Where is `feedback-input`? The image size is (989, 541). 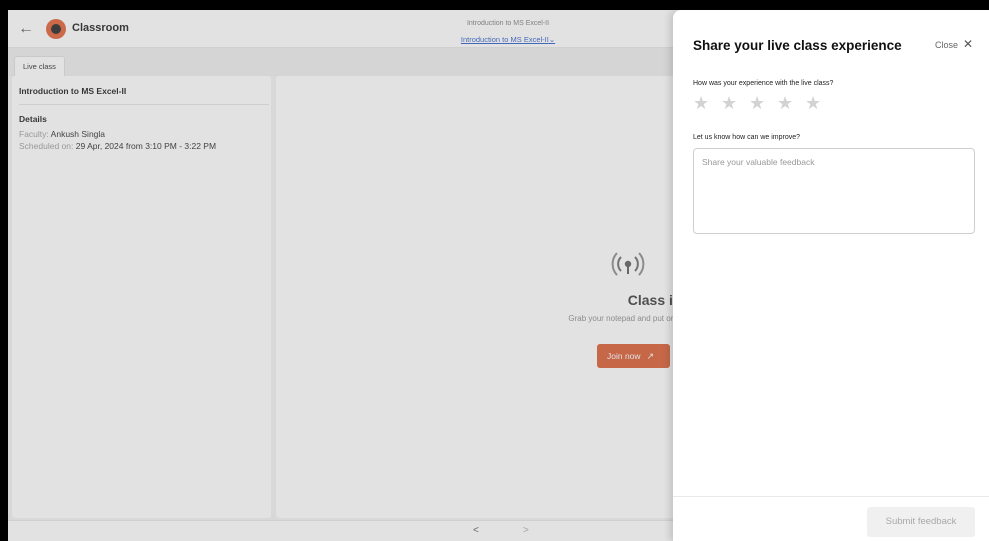
feedback-input is located at coordinates (834, 191).